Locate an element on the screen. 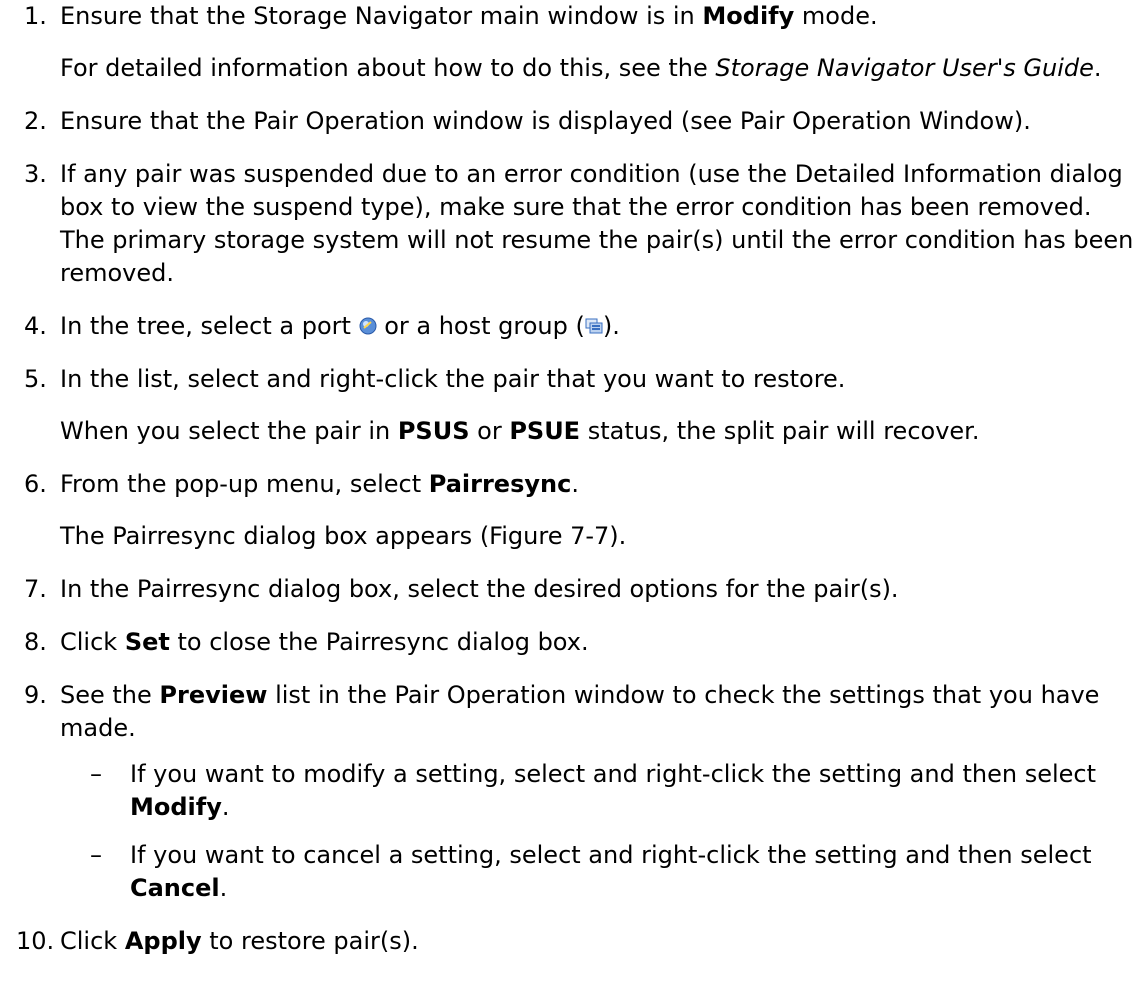 Image resolution: width=1138 pixels, height=1003 pixels. emphasis-term: PSUS is located at coordinates (433, 431).